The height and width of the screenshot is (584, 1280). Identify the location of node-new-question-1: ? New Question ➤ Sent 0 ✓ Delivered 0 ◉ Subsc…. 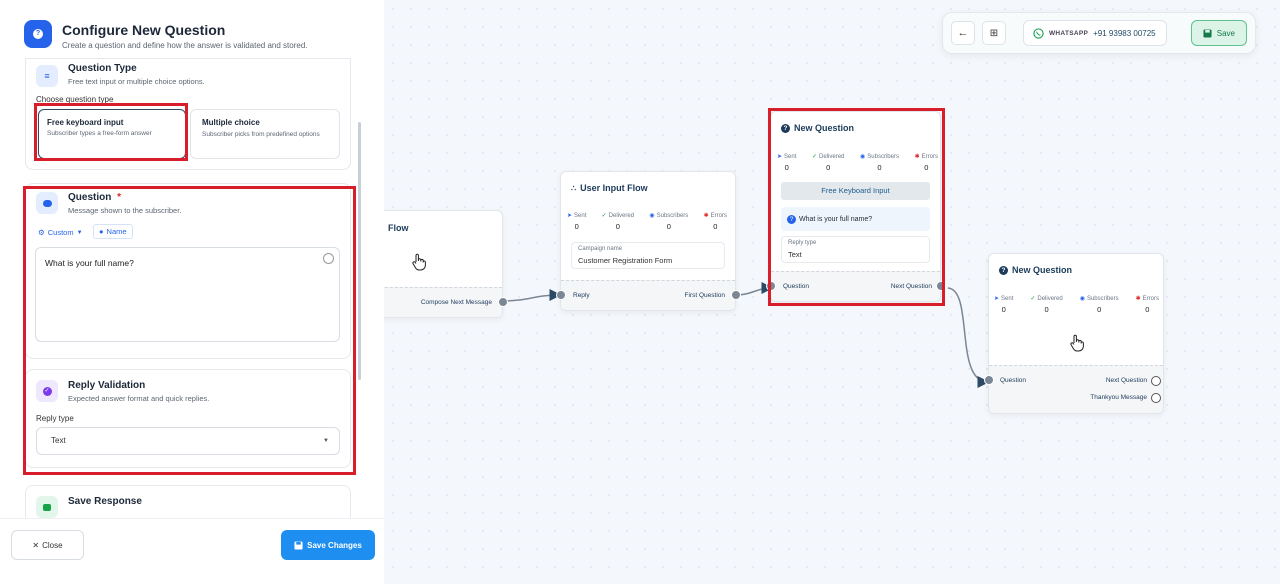
(856, 206).